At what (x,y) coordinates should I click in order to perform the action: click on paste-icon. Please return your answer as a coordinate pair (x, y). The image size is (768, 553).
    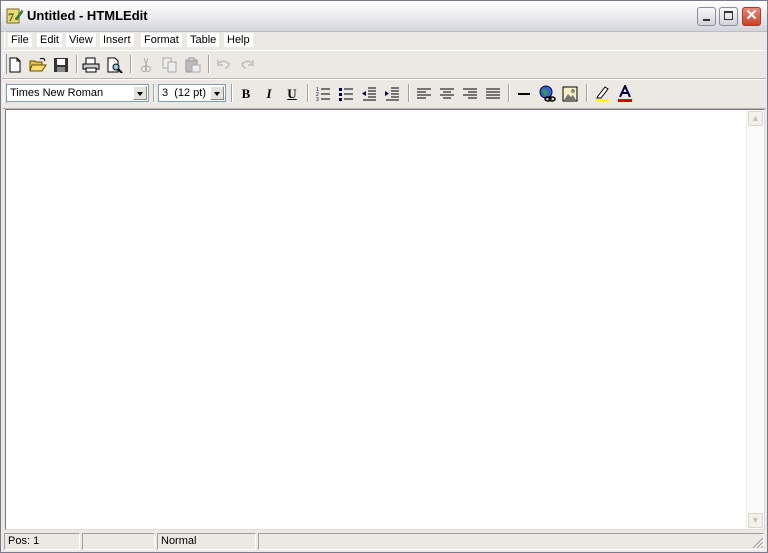
    Looking at the image, I should click on (193, 65).